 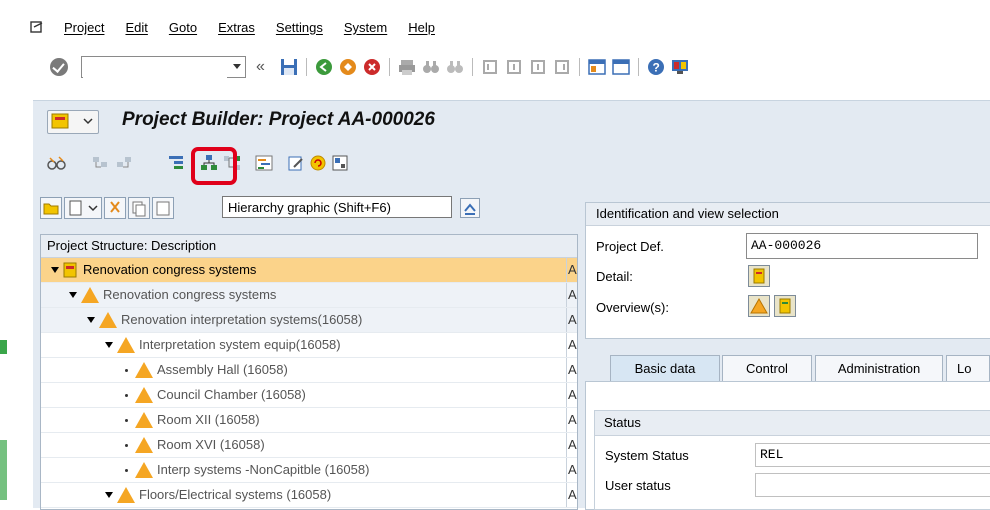 I want to click on menu-help: Help, so click(x=421, y=27).